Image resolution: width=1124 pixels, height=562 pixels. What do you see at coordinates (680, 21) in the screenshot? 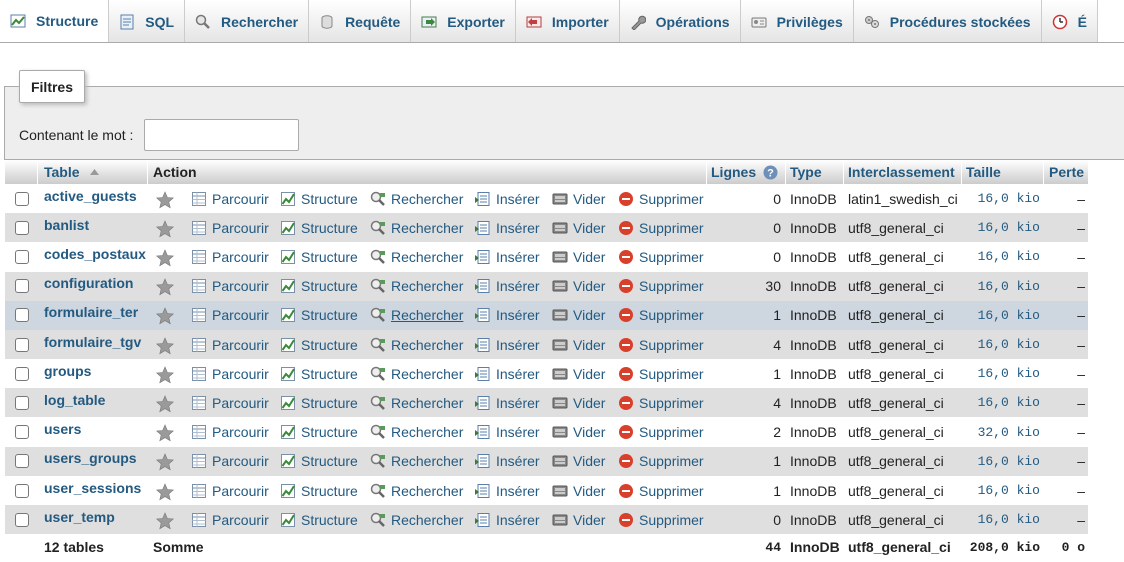
I see `tab-6: Opérations` at bounding box center [680, 21].